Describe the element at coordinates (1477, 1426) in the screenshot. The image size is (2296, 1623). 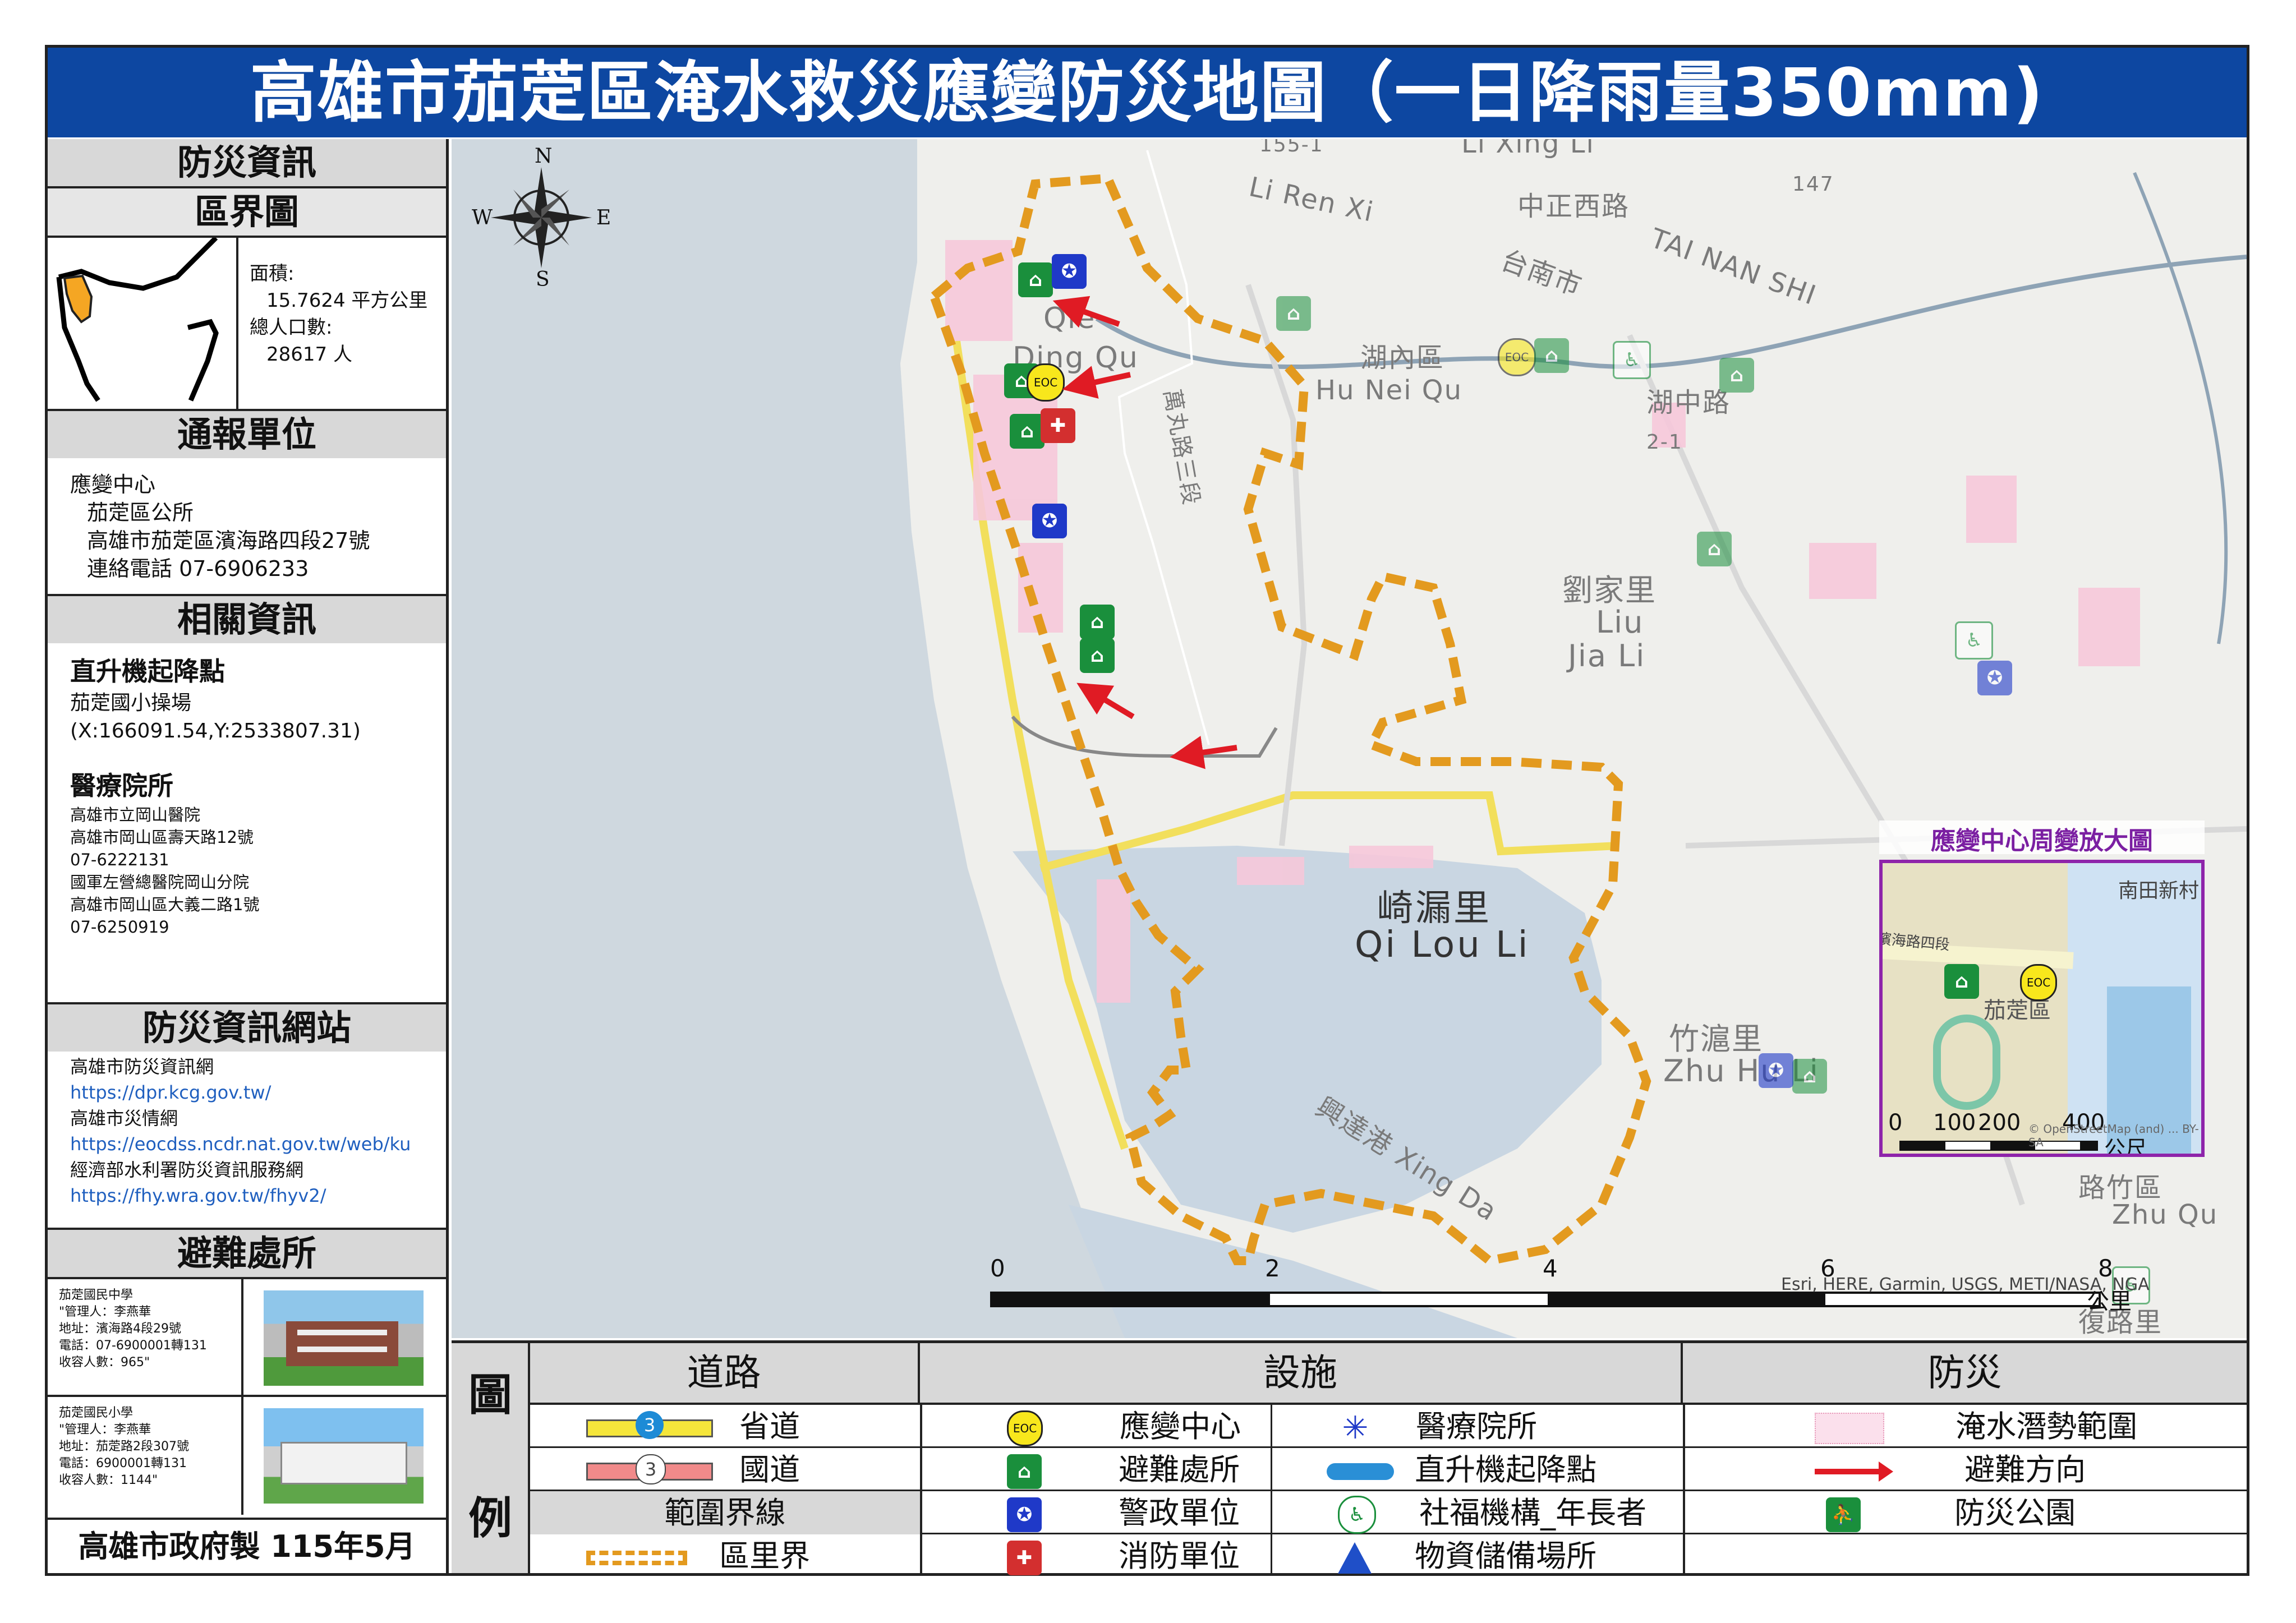
I see `legend-label: 醫療院所` at that location.